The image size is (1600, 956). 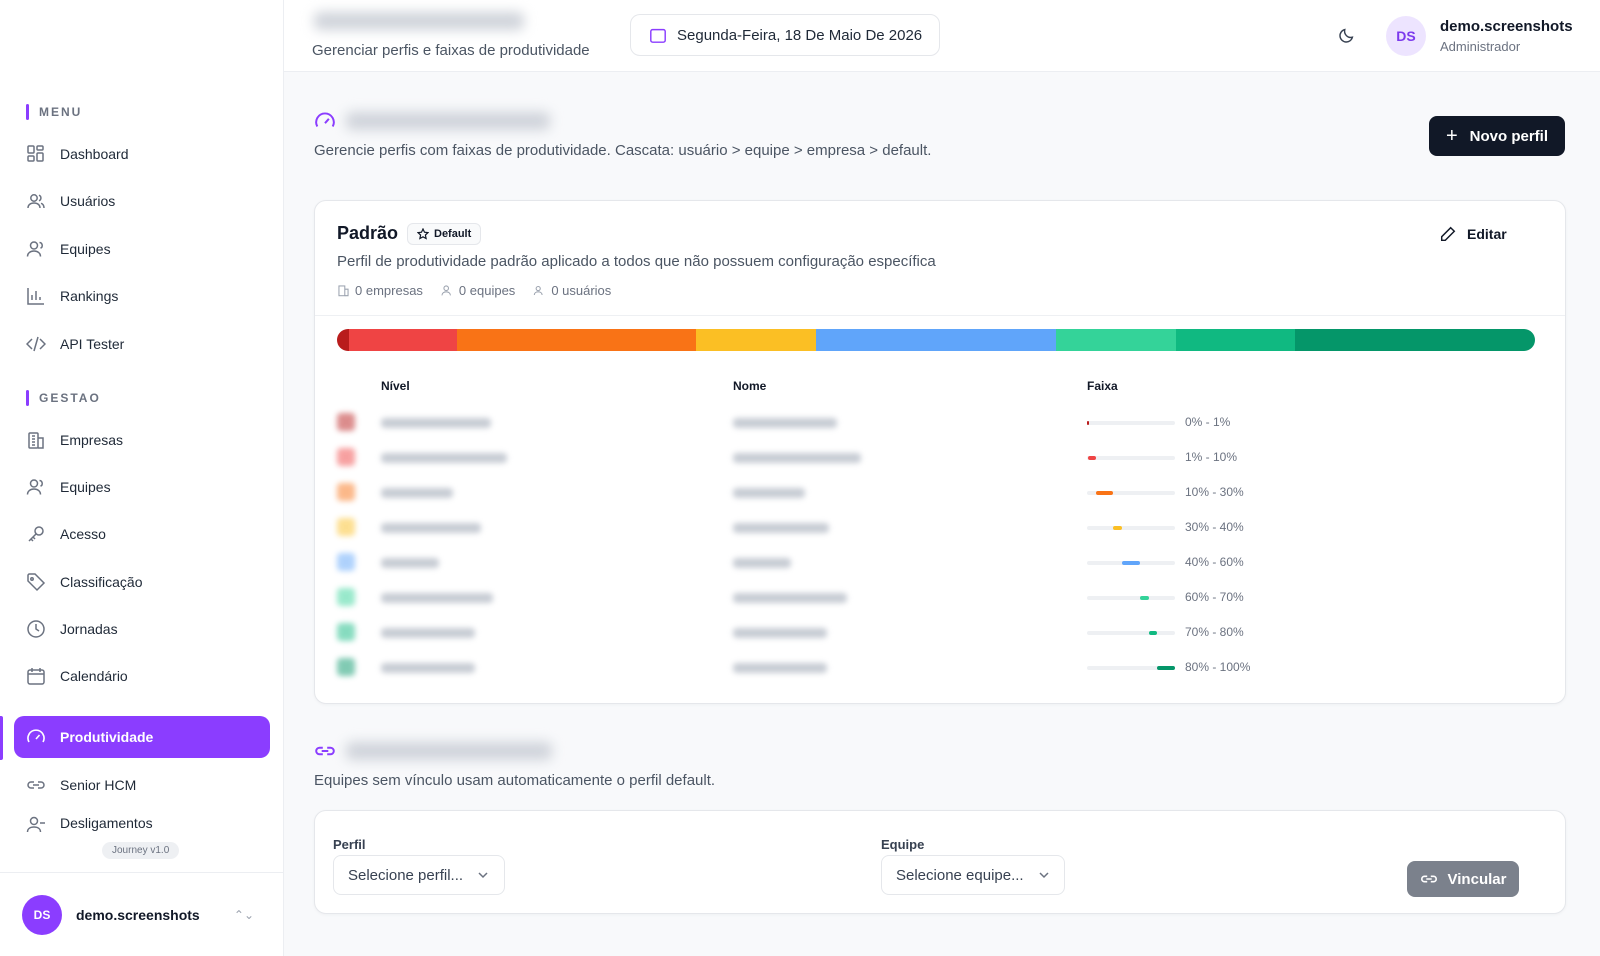 What do you see at coordinates (325, 119) in the screenshot?
I see `gauge-icon` at bounding box center [325, 119].